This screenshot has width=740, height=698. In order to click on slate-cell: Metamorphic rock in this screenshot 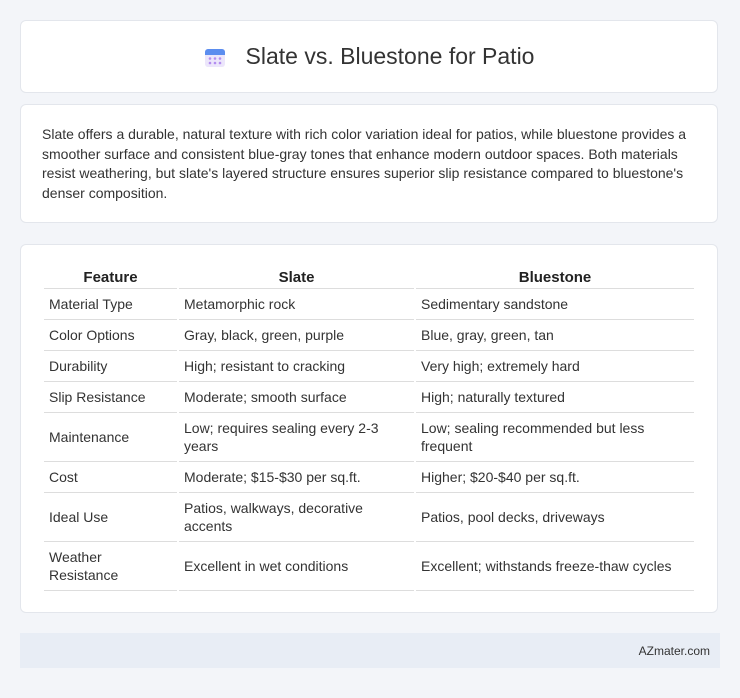, I will do `click(296, 304)`.